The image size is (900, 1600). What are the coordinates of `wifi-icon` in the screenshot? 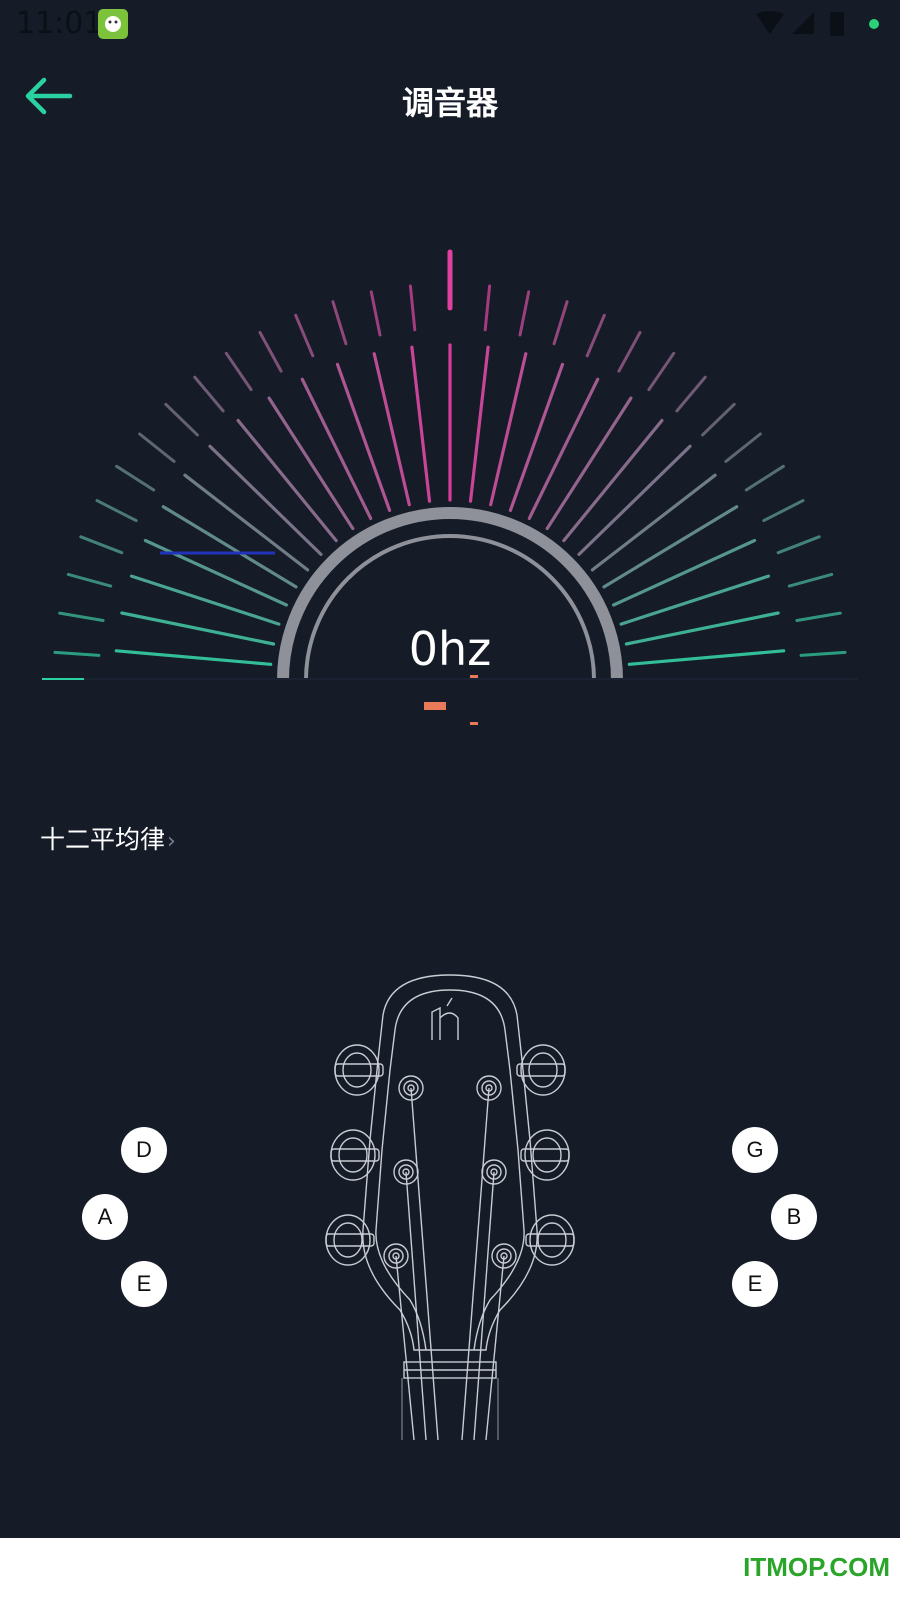 It's located at (770, 22).